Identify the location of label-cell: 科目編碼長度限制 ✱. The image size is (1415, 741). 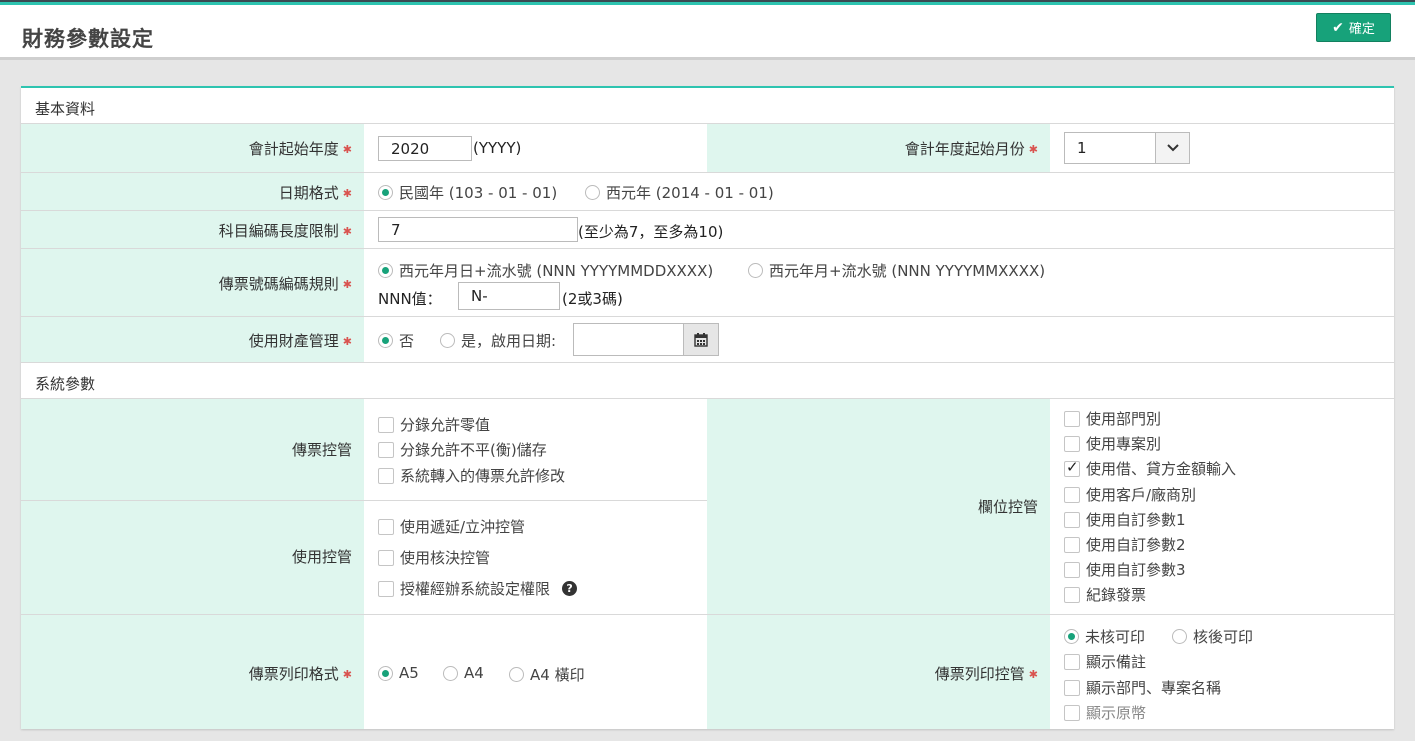
(192, 229).